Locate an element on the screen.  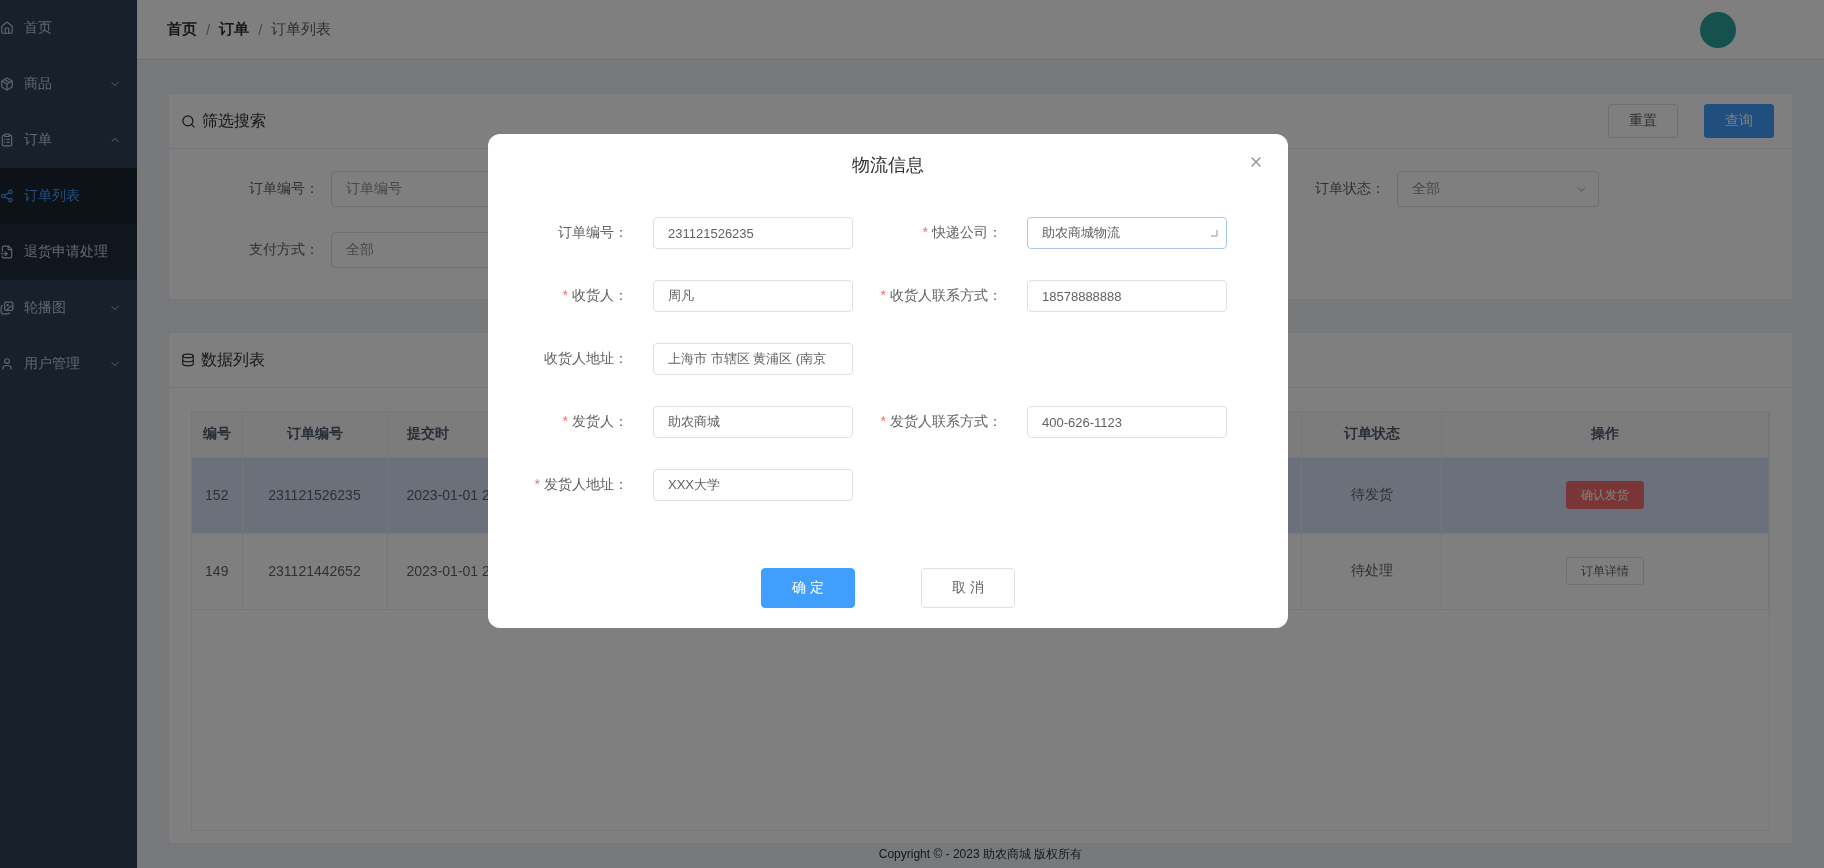
input-field: 上海市 市辖区 黄浦区 (南京 is located at coordinates (753, 359).